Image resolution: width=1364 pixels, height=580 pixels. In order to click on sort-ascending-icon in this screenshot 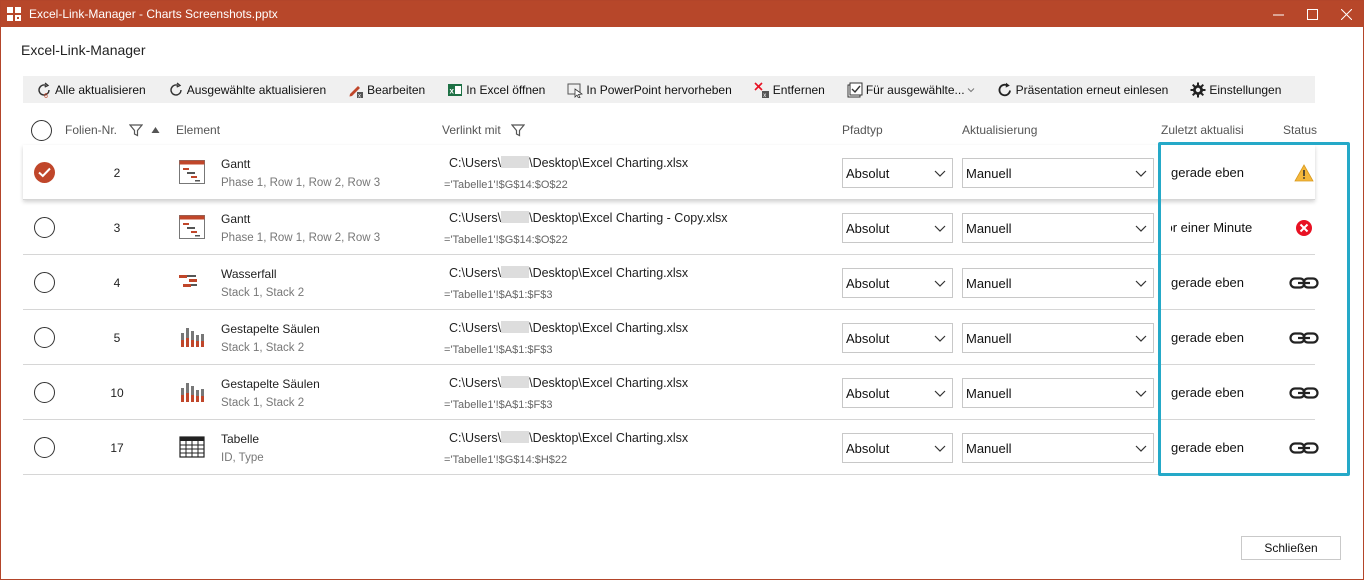, I will do `click(155, 130)`.